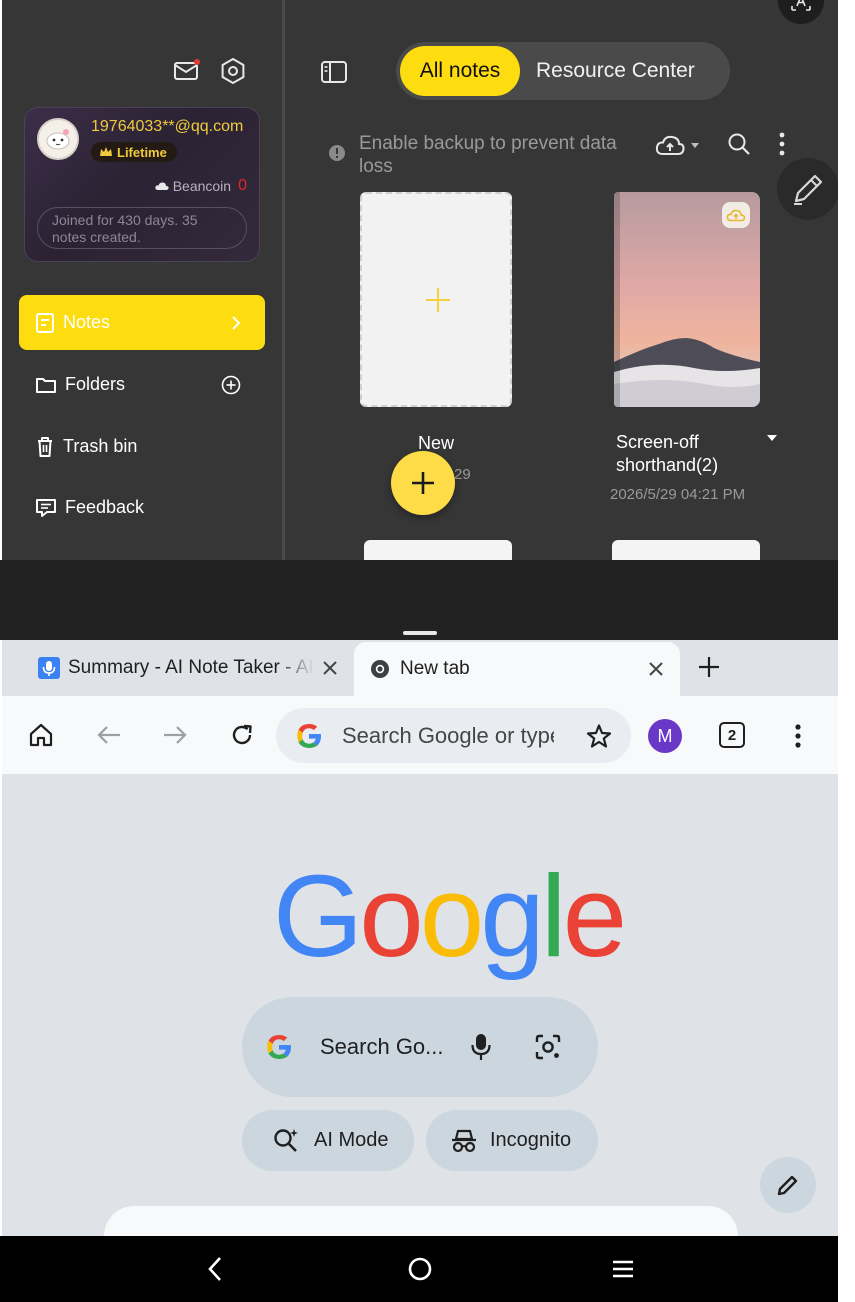  What do you see at coordinates (380, 669) in the screenshot?
I see `chrome-favicon` at bounding box center [380, 669].